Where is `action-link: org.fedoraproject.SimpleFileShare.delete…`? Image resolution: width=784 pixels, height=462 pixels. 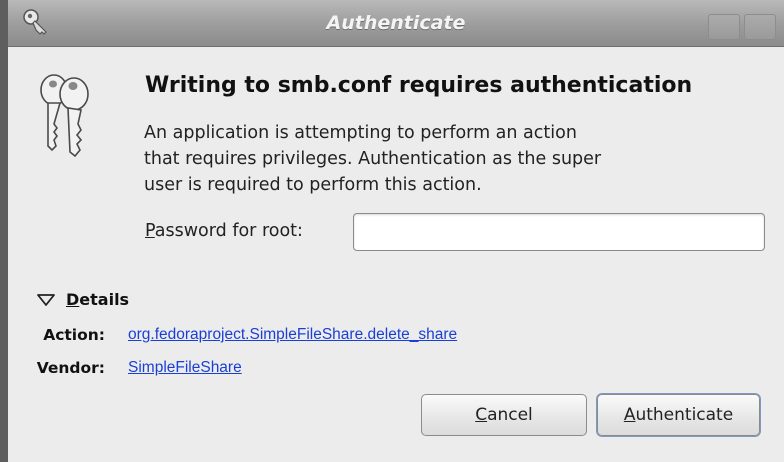
action-link: org.fedoraproject.SimpleFileShare.delete… is located at coordinates (292, 335).